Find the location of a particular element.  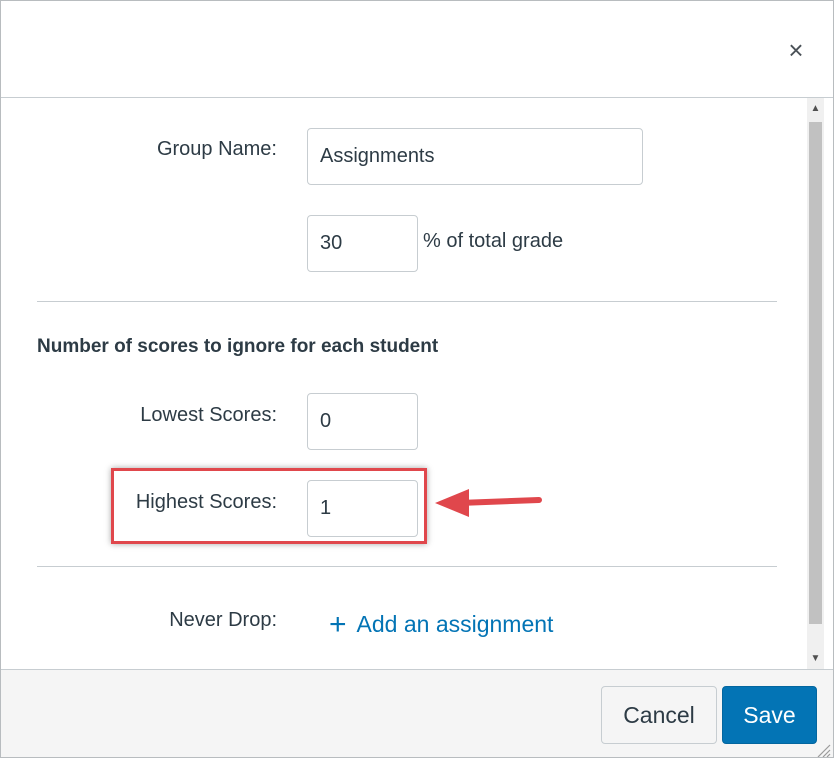

cancel-button: Cancel is located at coordinates (659, 715).